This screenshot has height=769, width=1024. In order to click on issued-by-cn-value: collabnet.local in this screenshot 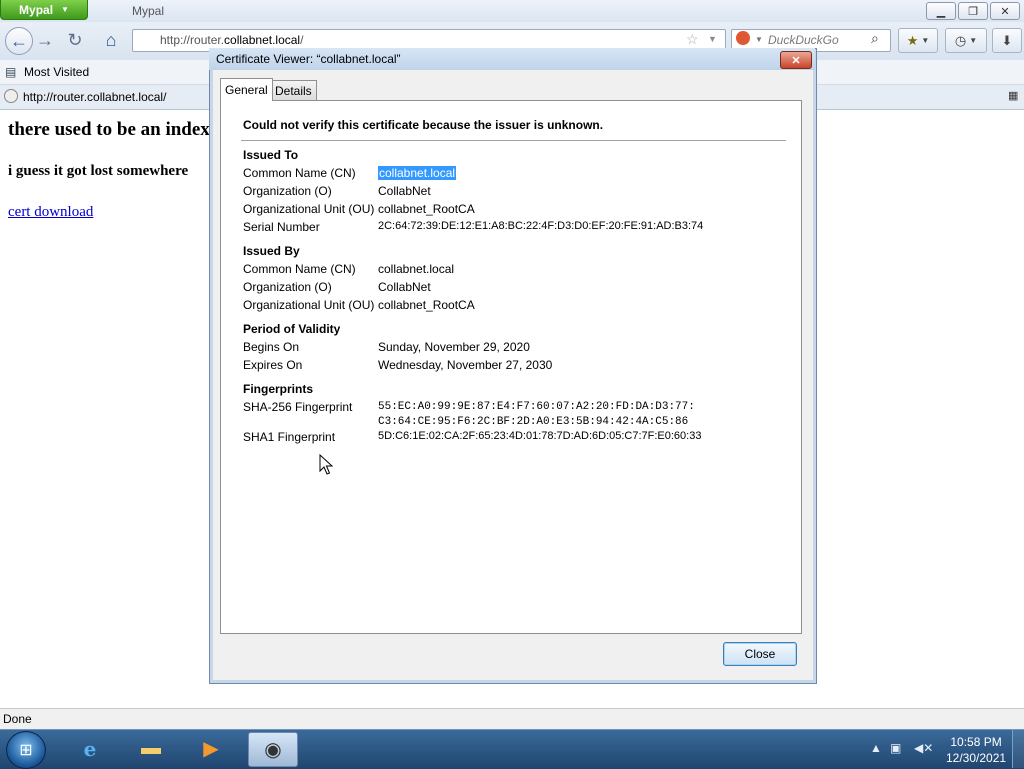, I will do `click(416, 269)`.